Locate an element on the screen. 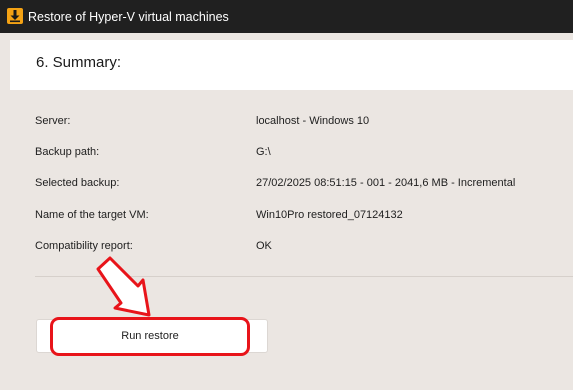 This screenshot has width=573, height=390. annotation-arrow-icon is located at coordinates (123, 286).